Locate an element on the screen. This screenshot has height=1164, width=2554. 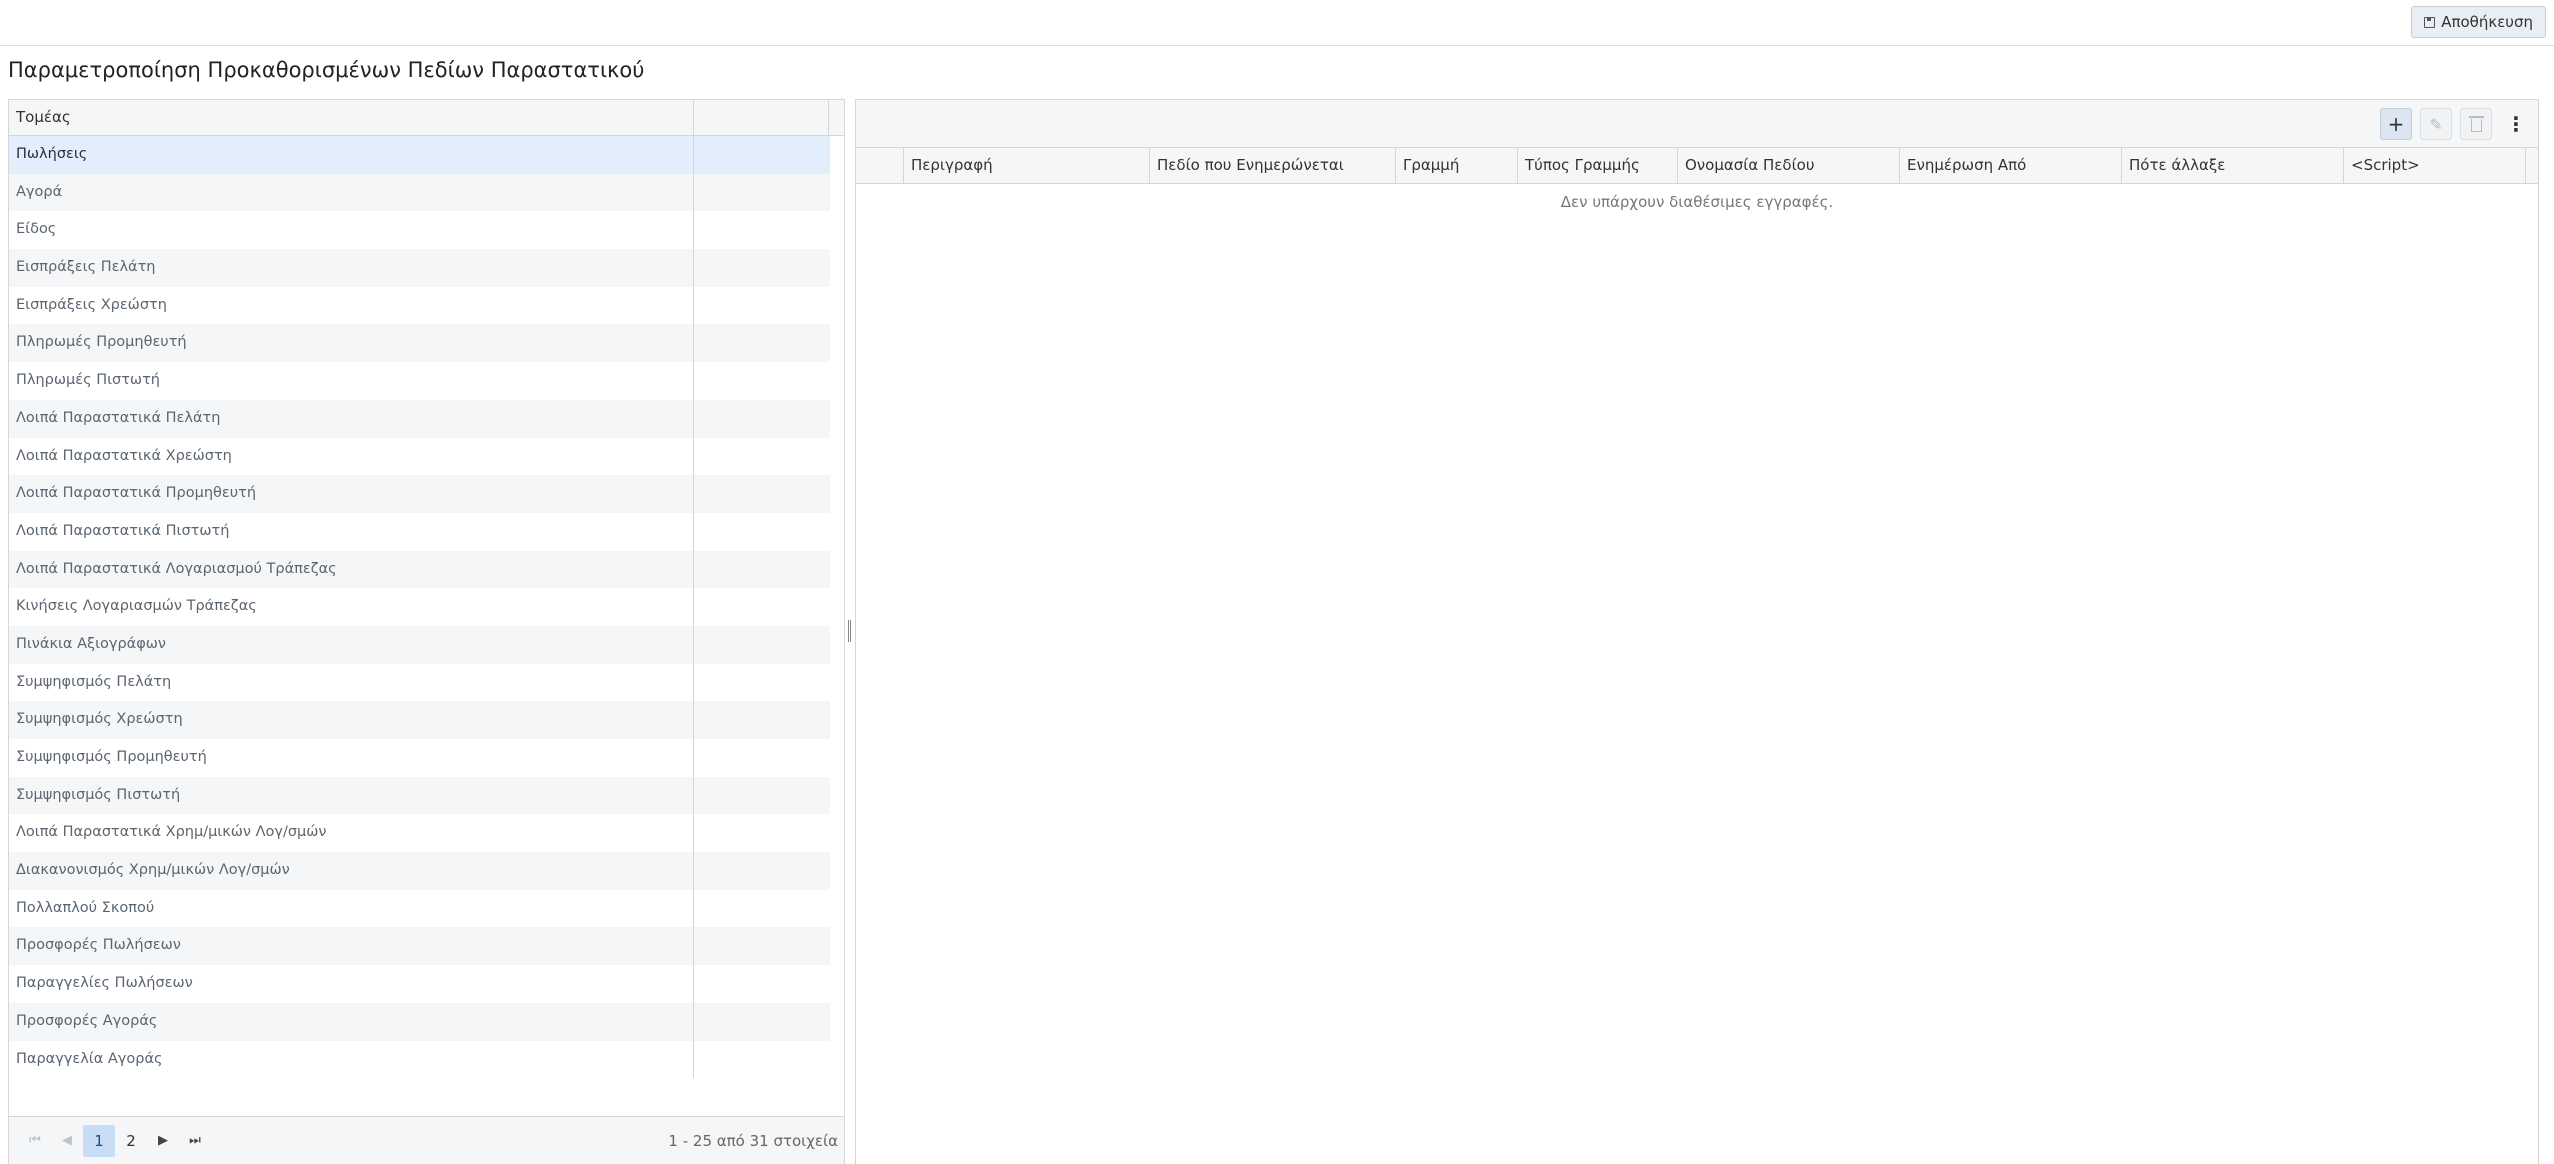
add-icon: + is located at coordinates (2396, 124).